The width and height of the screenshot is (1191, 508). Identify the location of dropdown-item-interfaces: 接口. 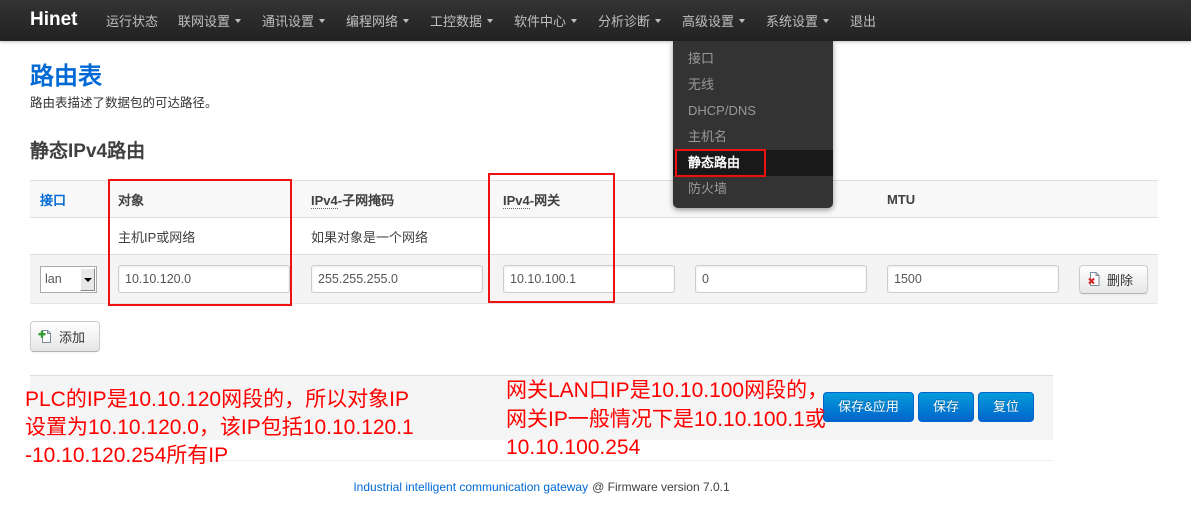
(753, 59).